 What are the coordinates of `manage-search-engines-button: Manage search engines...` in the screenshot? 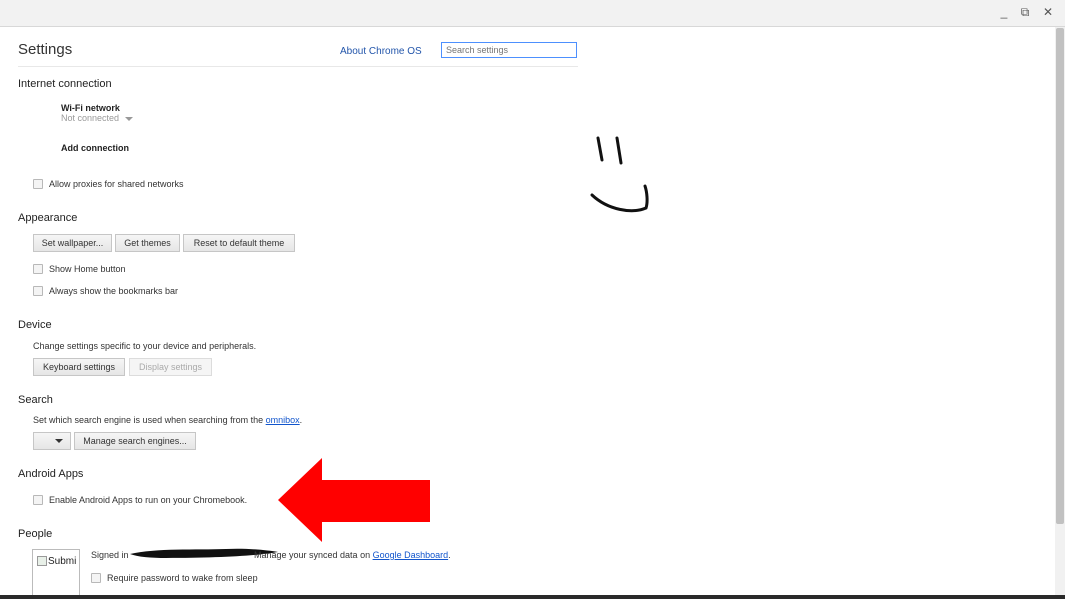 It's located at (135, 441).